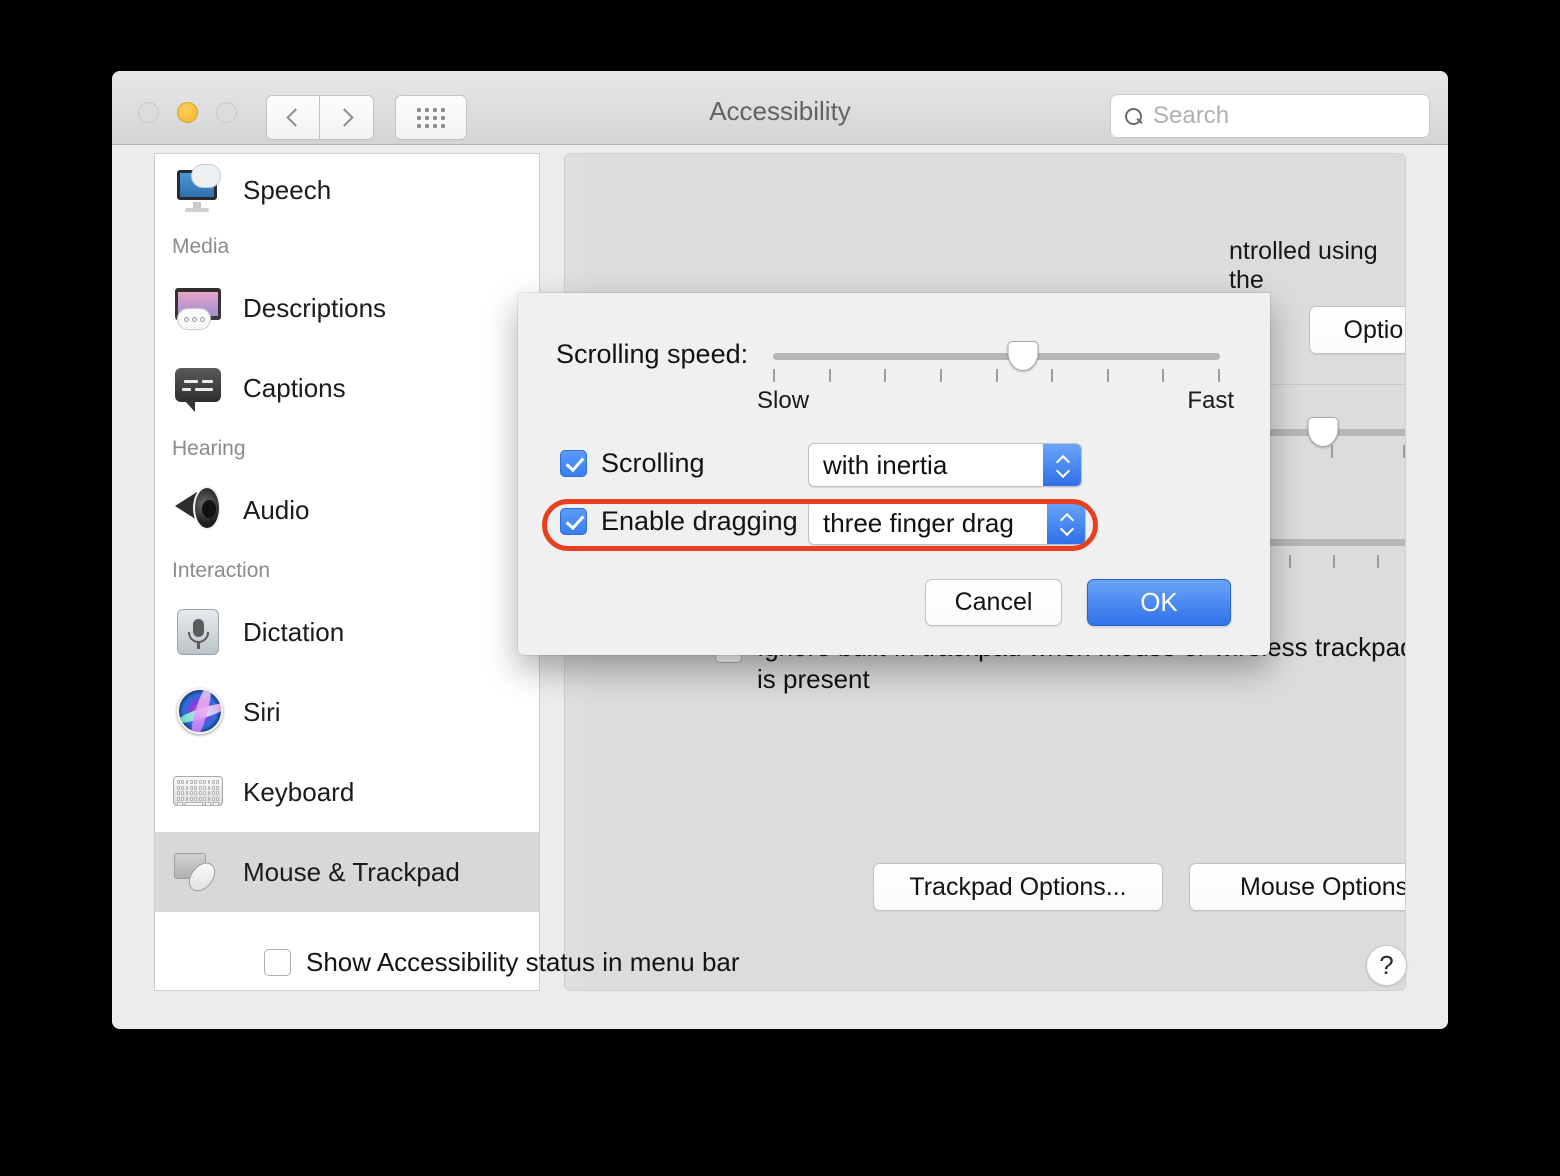 The image size is (1560, 1176). What do you see at coordinates (199, 388) in the screenshot?
I see `captions-icon` at bounding box center [199, 388].